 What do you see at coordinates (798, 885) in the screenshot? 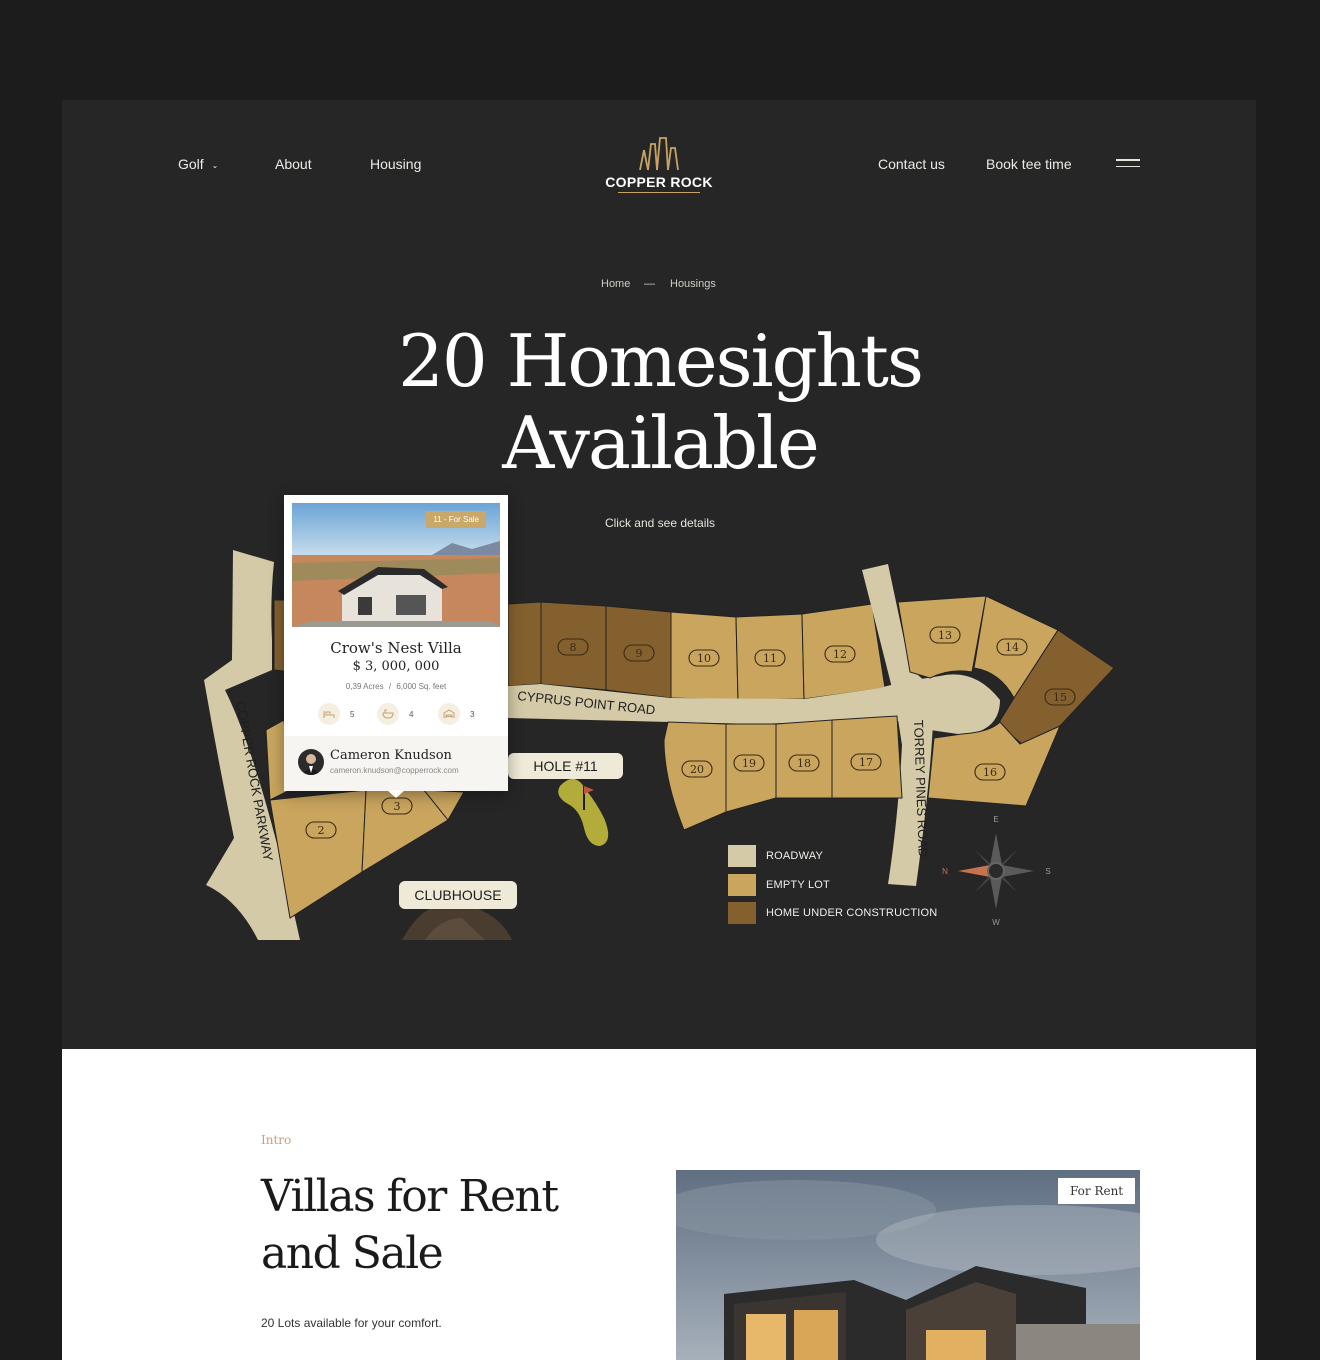
I see `legend-label: EMPTY LOT` at bounding box center [798, 885].